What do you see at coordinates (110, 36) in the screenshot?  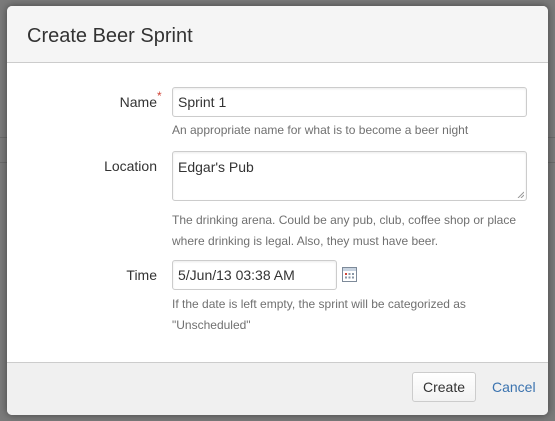 I see `dialog-title: Create Beer Sprint` at bounding box center [110, 36].